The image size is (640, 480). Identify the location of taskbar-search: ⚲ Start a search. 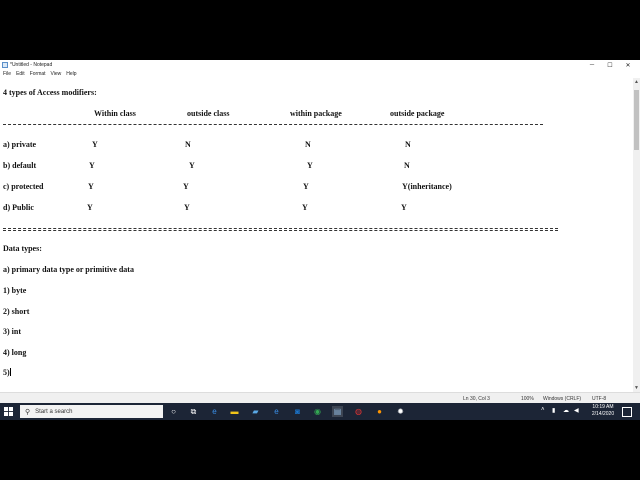
(91, 411).